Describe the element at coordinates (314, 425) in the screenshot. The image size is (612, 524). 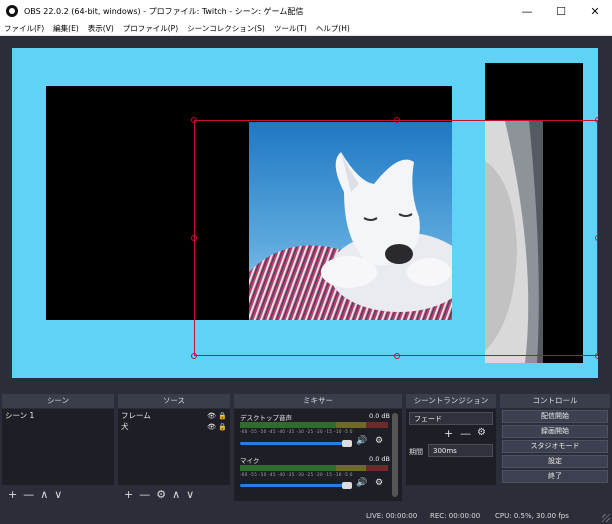
I see `desktop-audio-meter` at that location.